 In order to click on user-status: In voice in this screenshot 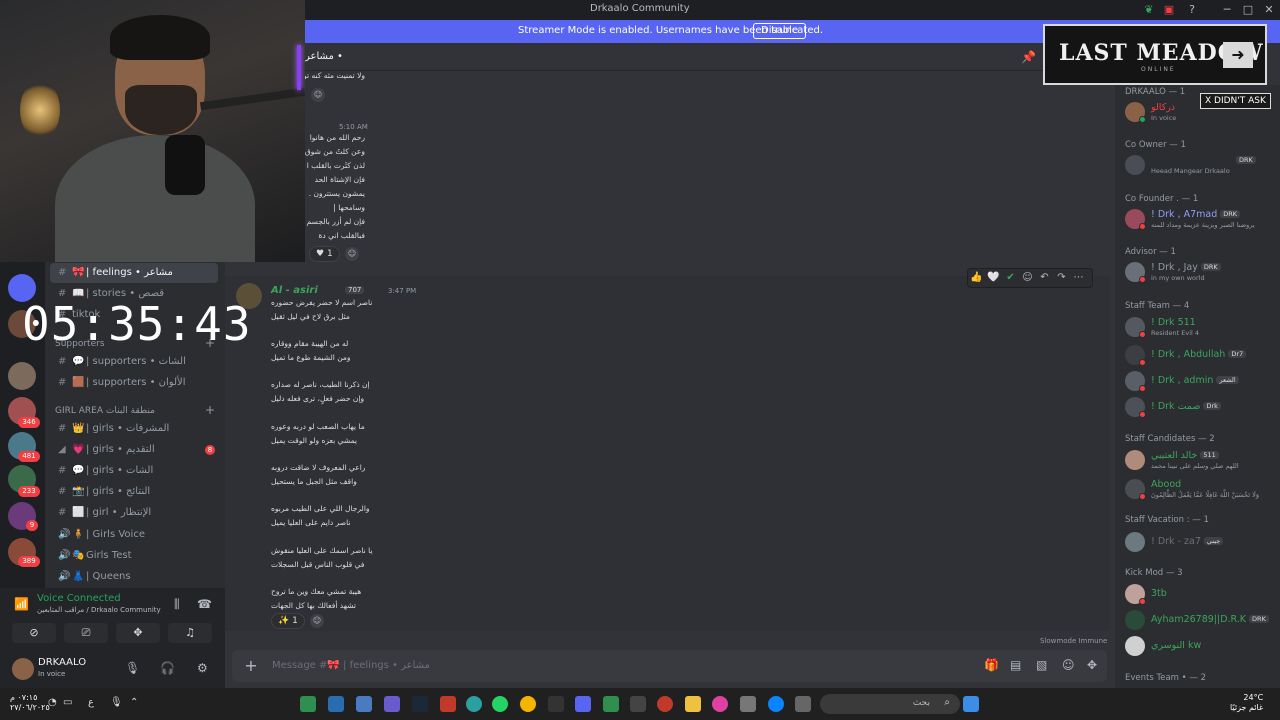, I will do `click(52, 674)`.